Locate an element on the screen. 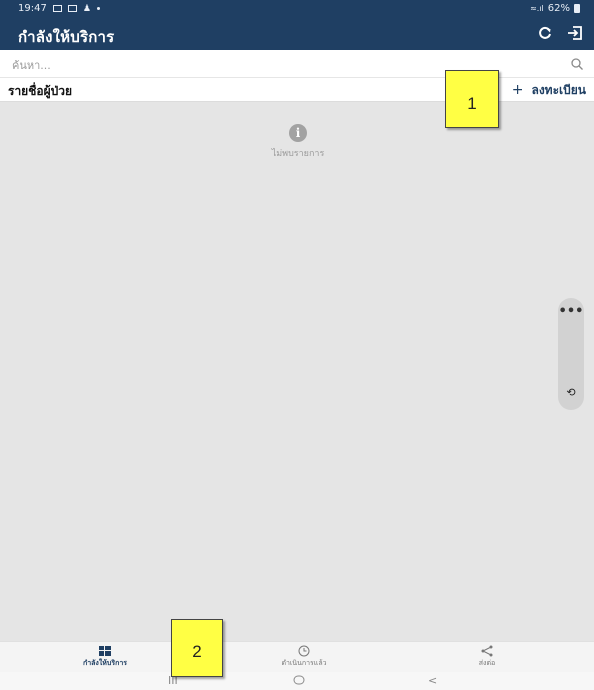  share-icon is located at coordinates (487, 651).